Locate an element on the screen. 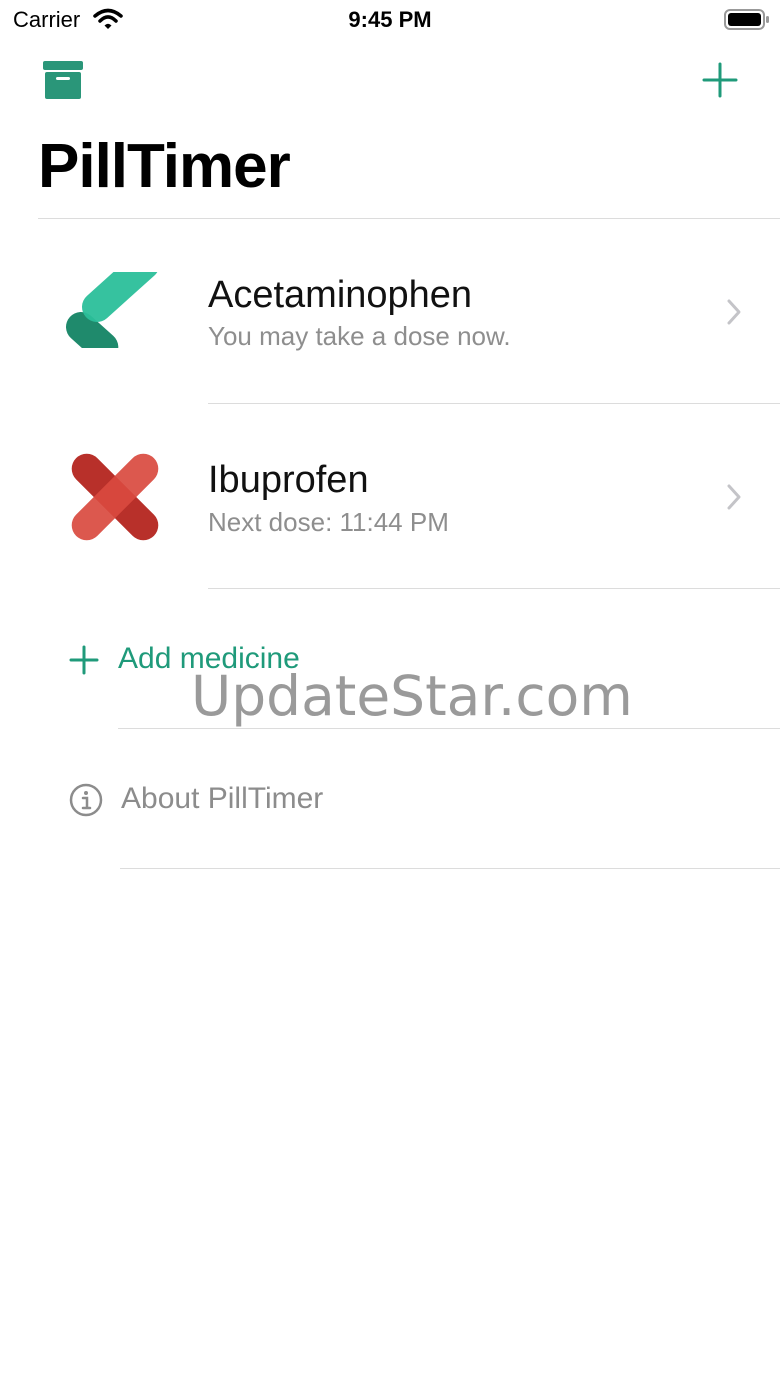 The width and height of the screenshot is (780, 1387). add-button is located at coordinates (720, 80).